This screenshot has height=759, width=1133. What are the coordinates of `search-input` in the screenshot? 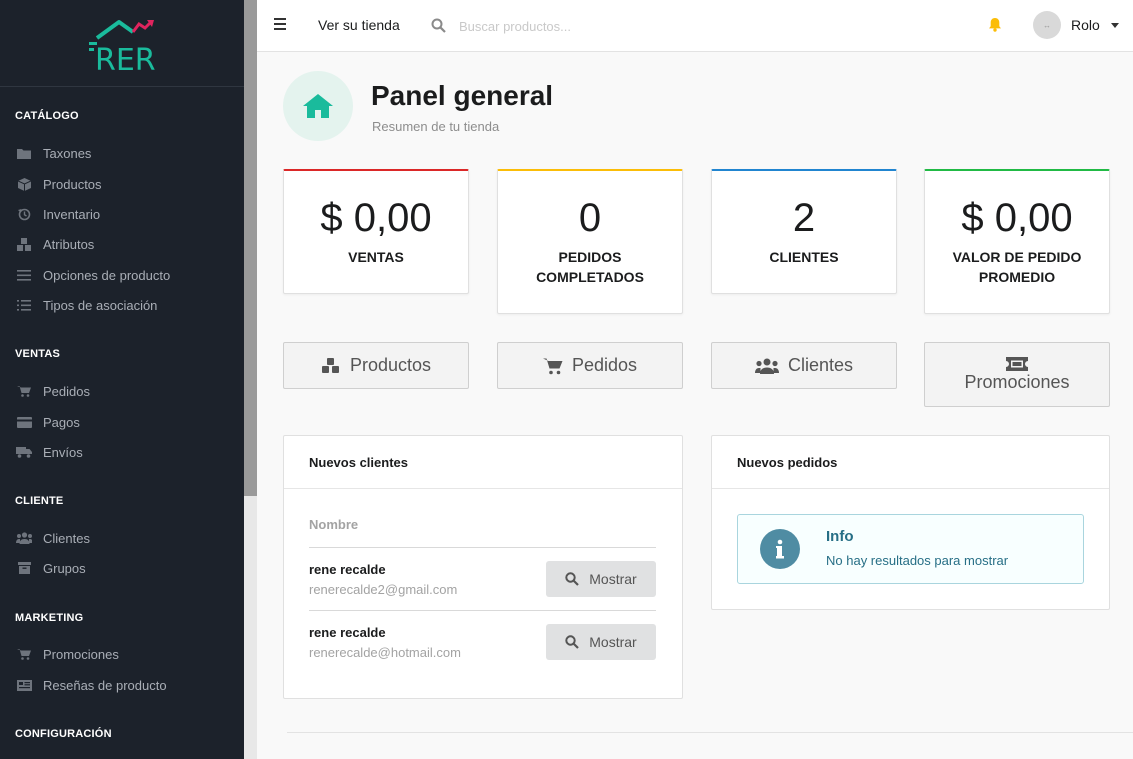 It's located at (599, 26).